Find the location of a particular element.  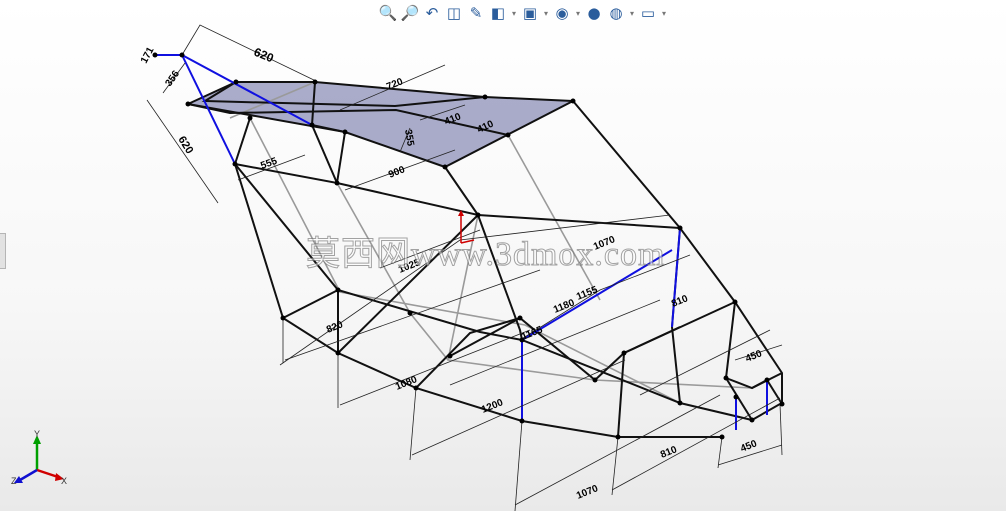

watermark: 莫西网www.3dmox.com is located at coordinates (485, 255).